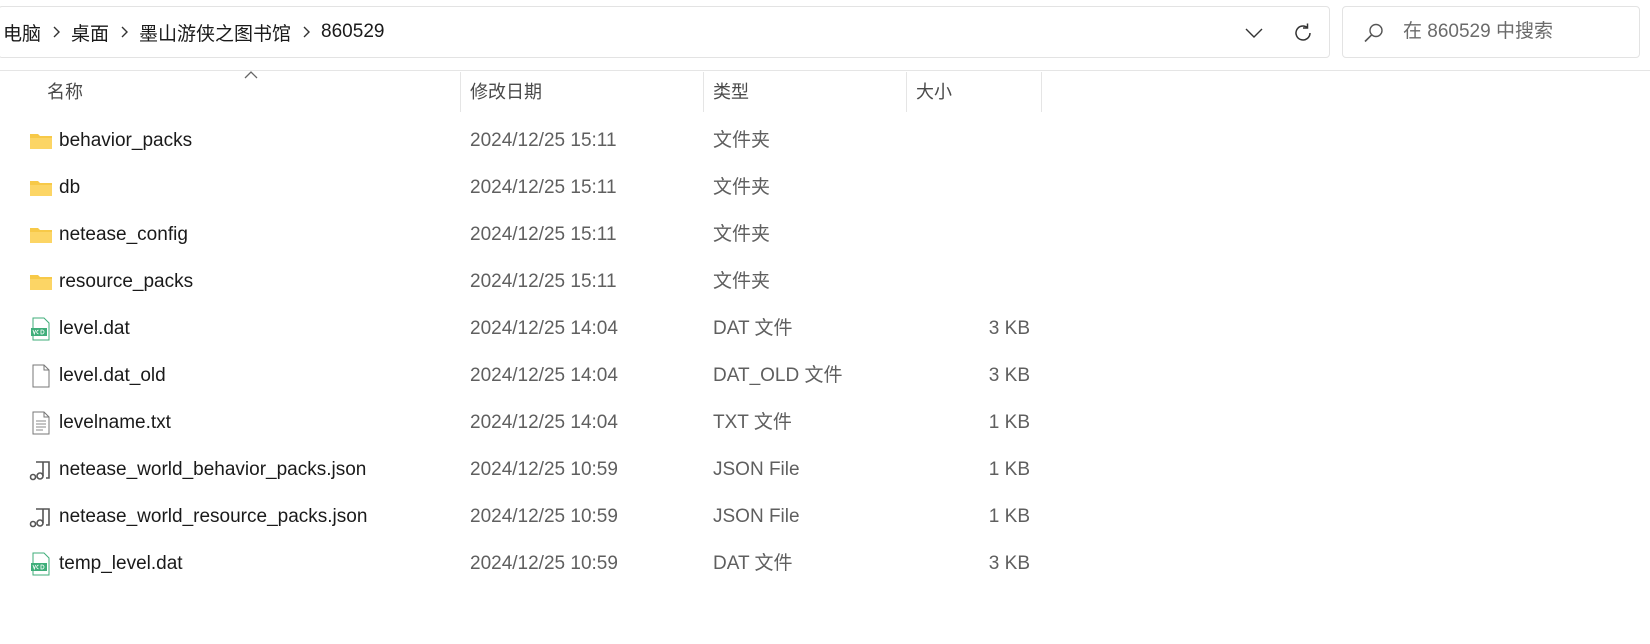 The height and width of the screenshot is (644, 1650). I want to click on chevron-down-icon, so click(1254, 33).